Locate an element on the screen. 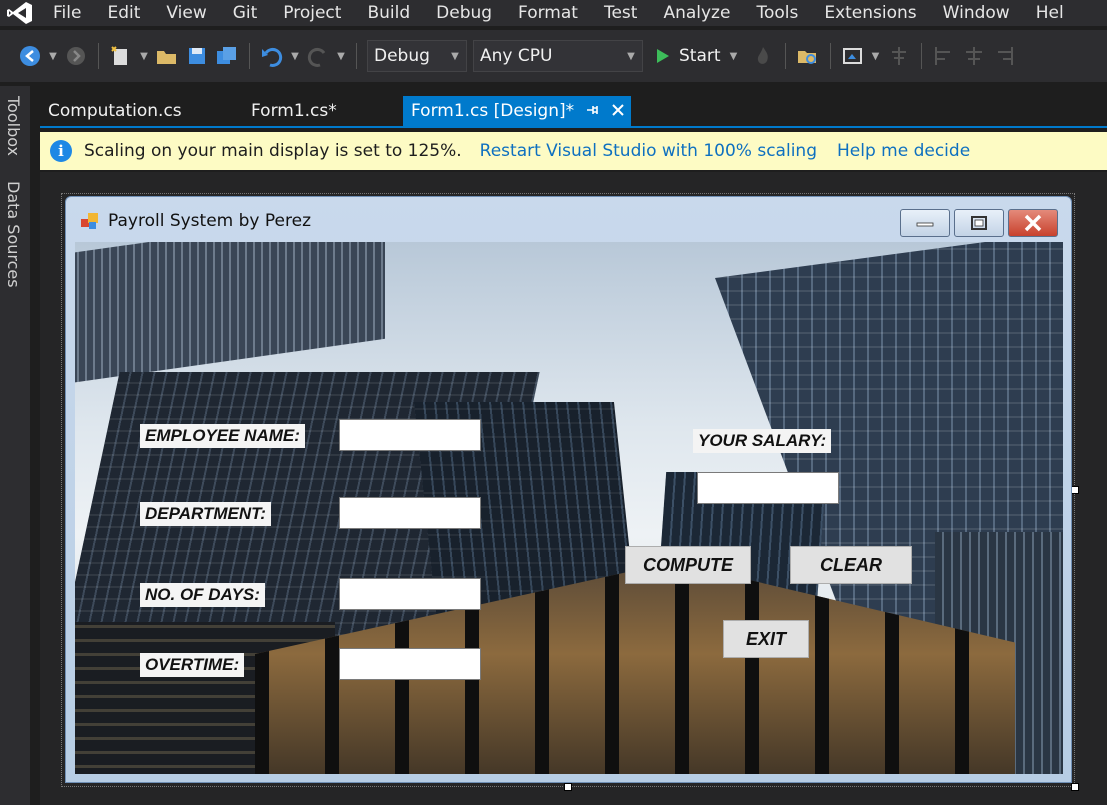 The height and width of the screenshot is (805, 1107). redo-dropdown-icon: ▼ is located at coordinates (341, 56).